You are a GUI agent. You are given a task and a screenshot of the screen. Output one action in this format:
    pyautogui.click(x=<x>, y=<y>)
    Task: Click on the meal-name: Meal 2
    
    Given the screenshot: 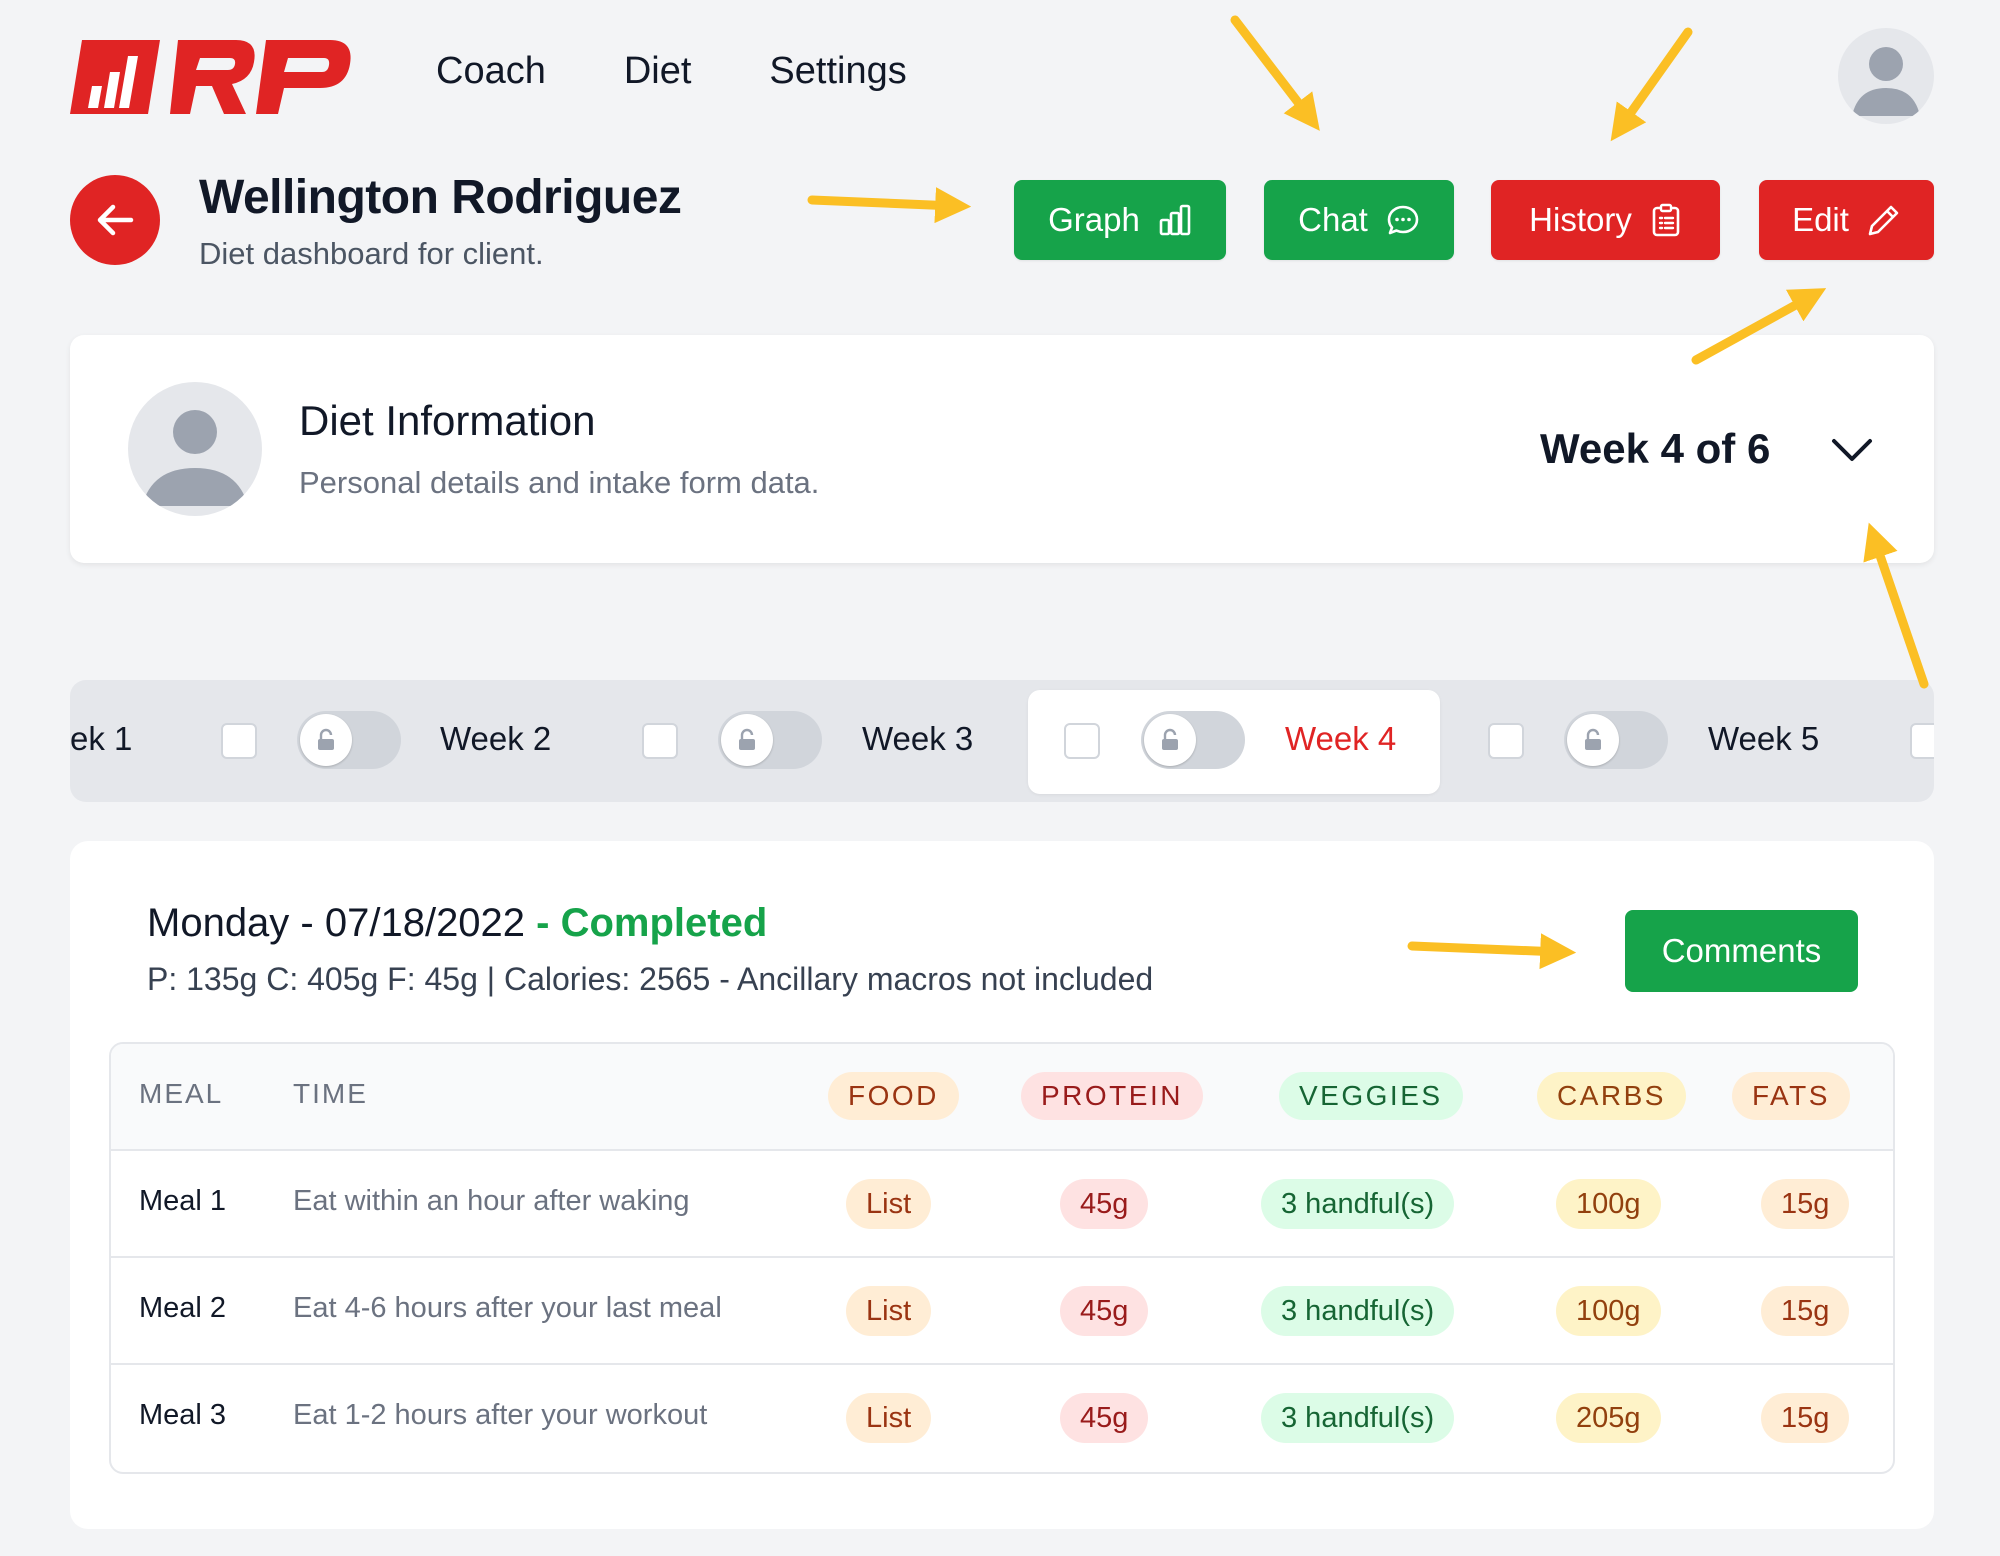 What is the action you would take?
    pyautogui.click(x=183, y=1308)
    